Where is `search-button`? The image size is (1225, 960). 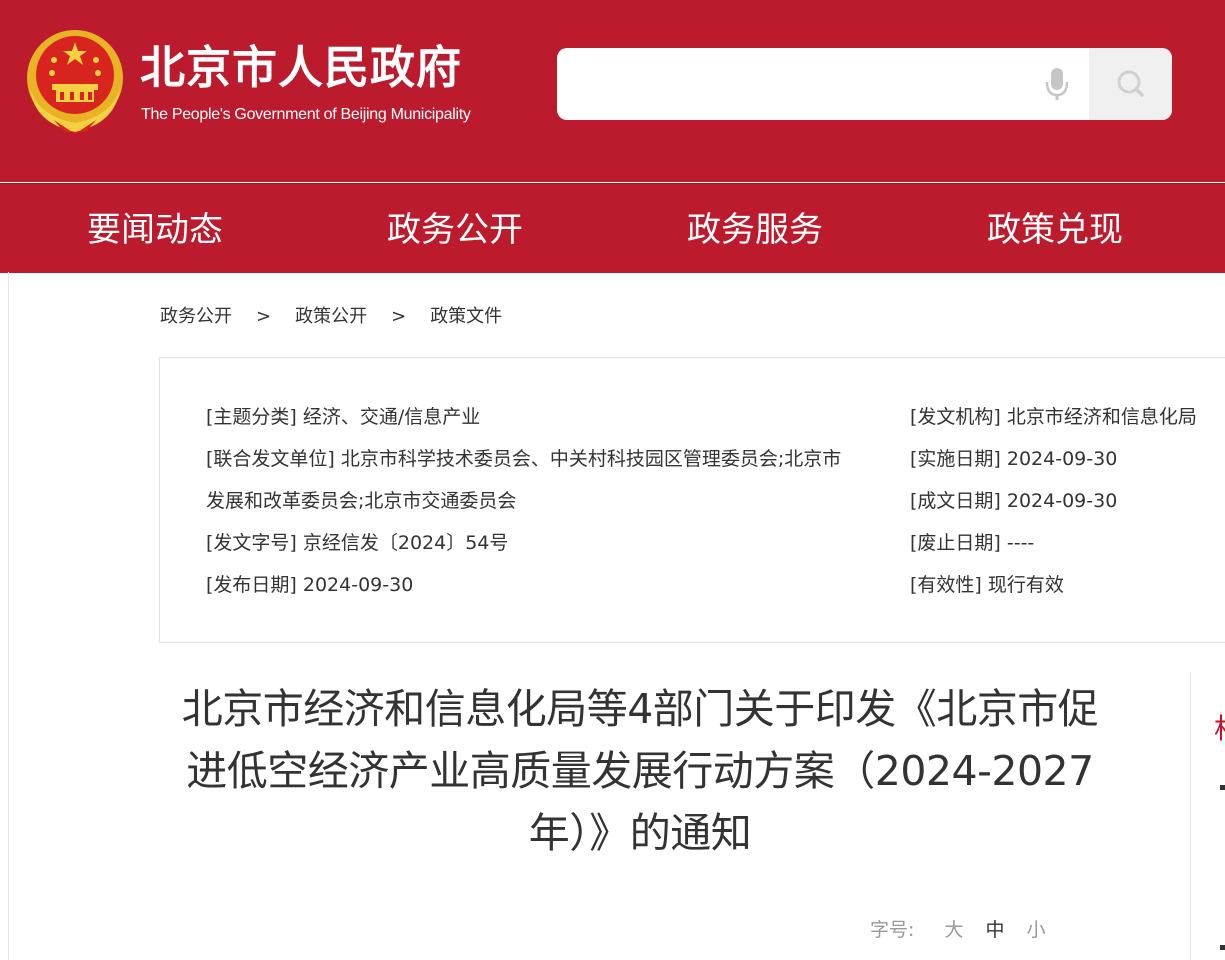
search-button is located at coordinates (1130, 84).